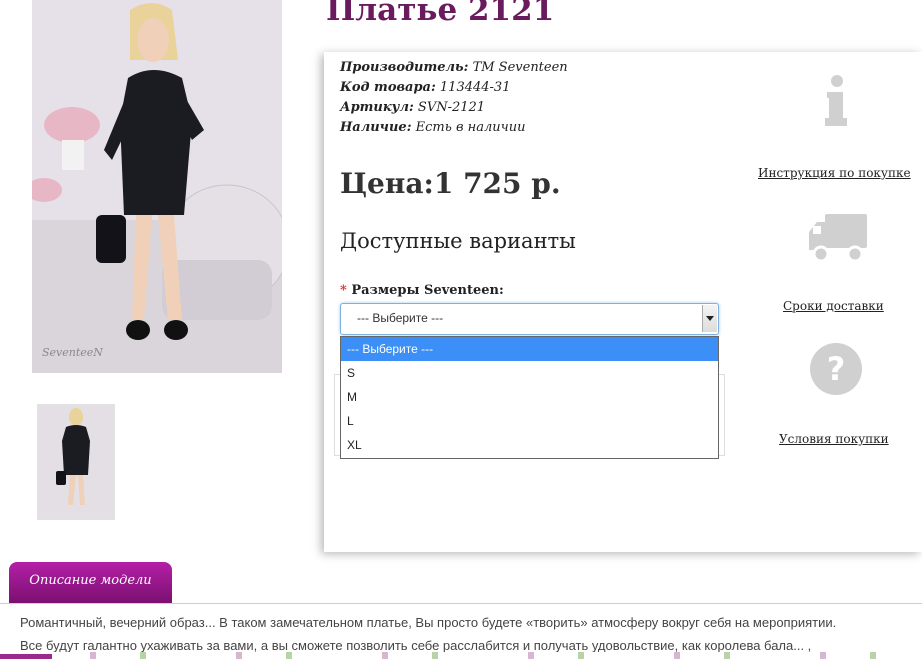 This screenshot has height=660, width=922. What do you see at coordinates (440, 14) in the screenshot?
I see `product-title: Платье 2121` at bounding box center [440, 14].